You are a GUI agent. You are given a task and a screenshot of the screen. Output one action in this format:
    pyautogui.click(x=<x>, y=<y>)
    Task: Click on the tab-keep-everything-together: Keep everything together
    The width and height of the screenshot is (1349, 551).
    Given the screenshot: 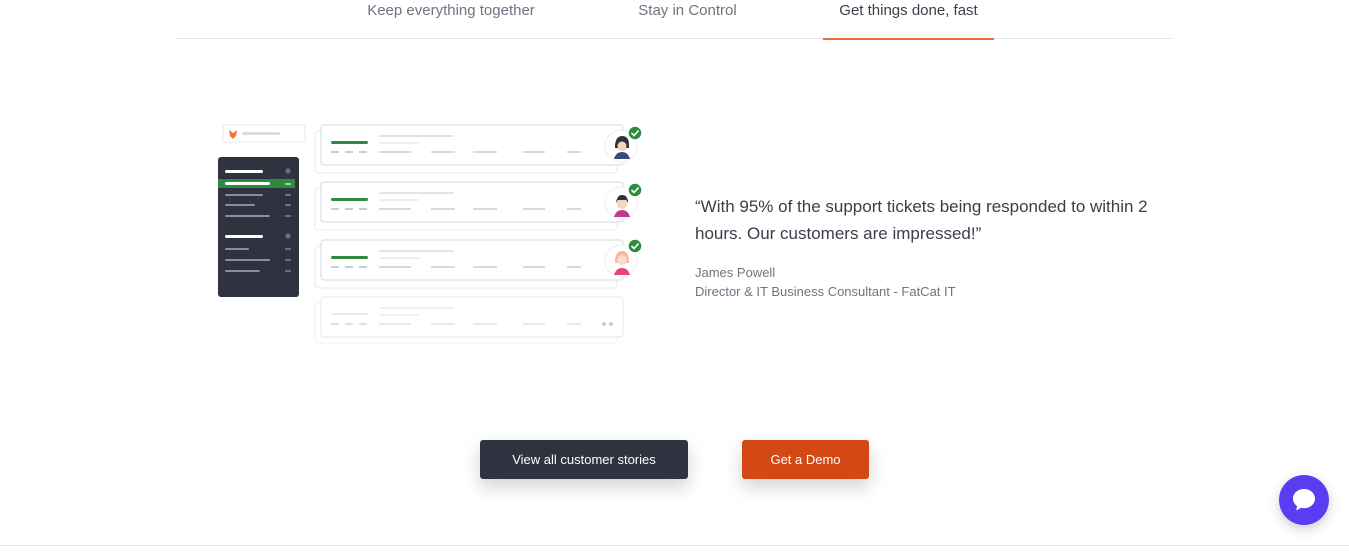 What is the action you would take?
    pyautogui.click(x=451, y=19)
    